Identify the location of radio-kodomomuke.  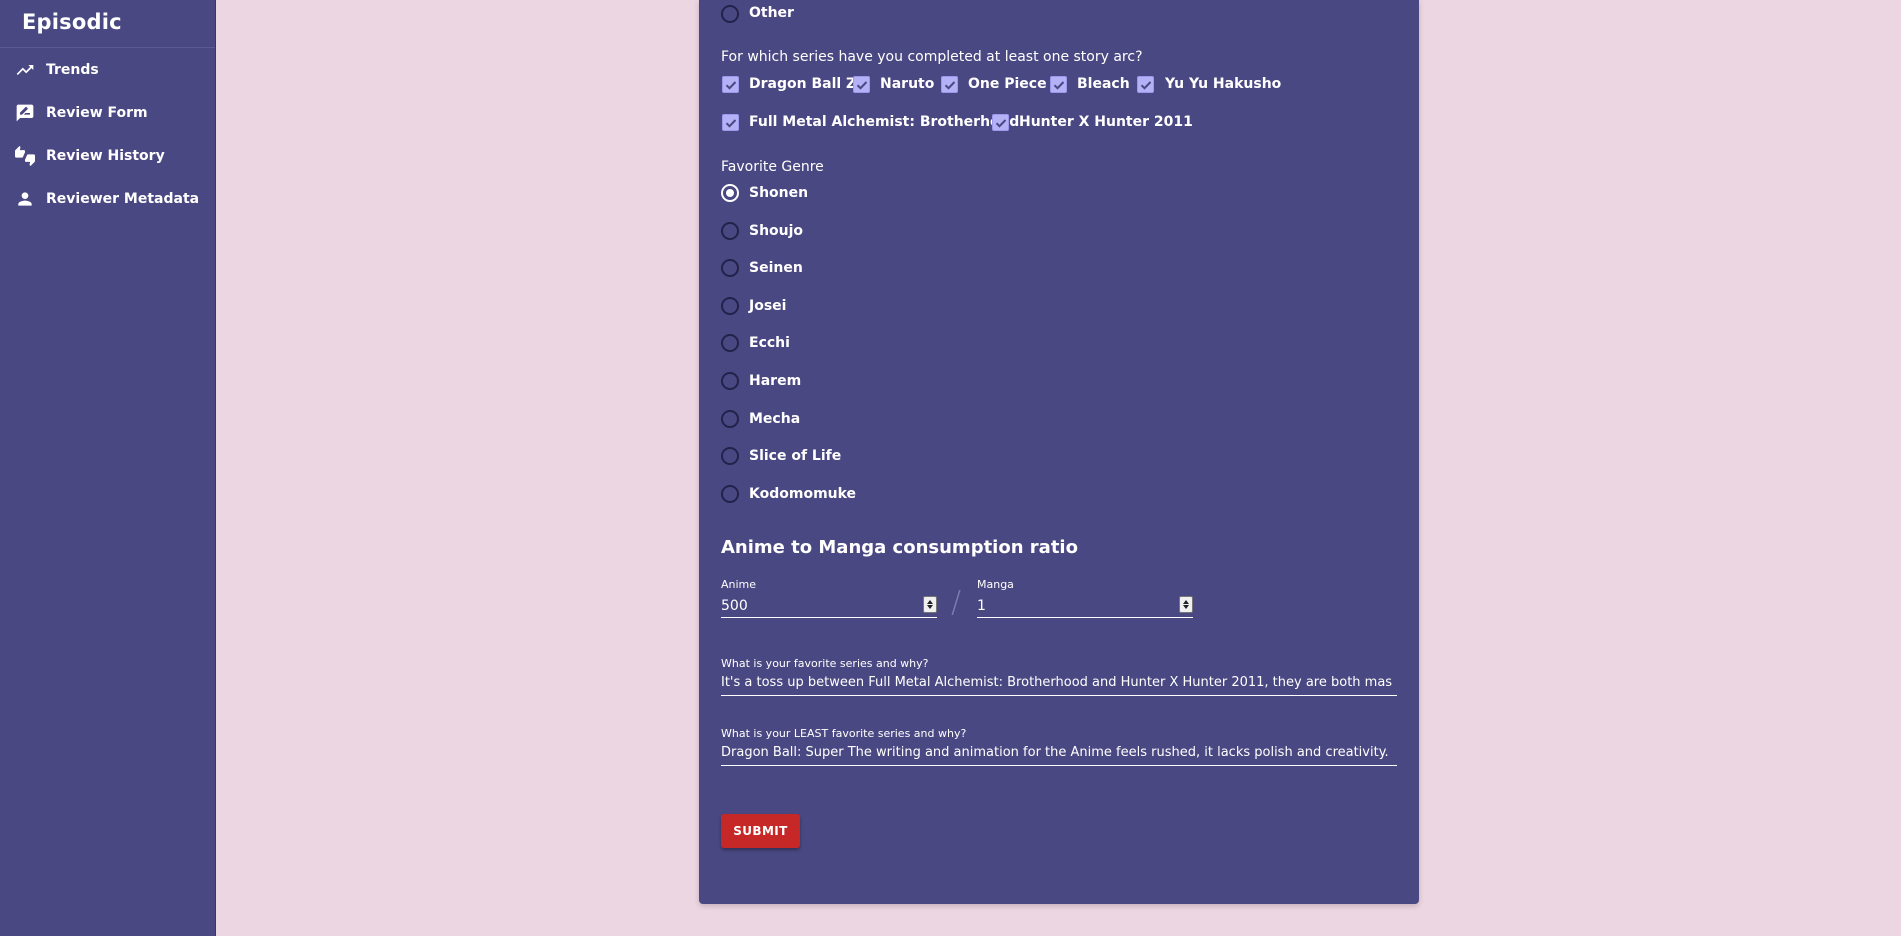
(730, 494).